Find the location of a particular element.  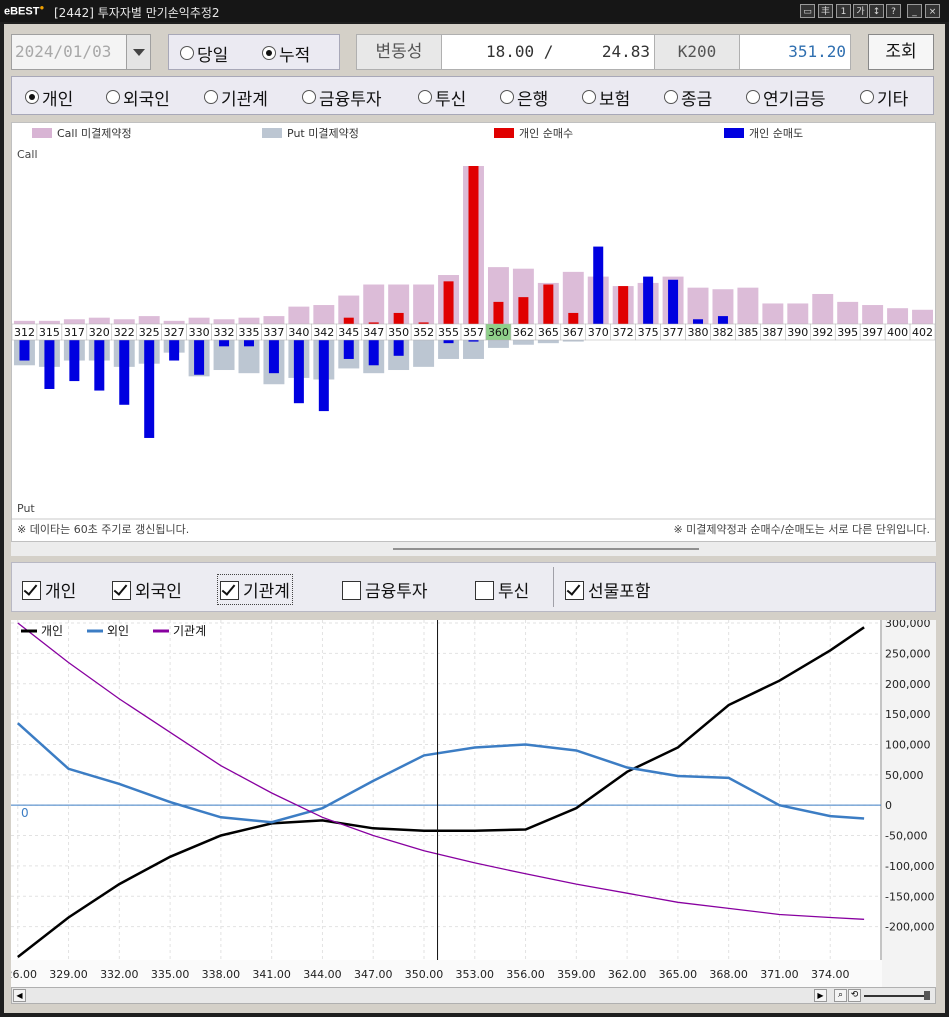

mode-group: 당일 누적 is located at coordinates (254, 52).